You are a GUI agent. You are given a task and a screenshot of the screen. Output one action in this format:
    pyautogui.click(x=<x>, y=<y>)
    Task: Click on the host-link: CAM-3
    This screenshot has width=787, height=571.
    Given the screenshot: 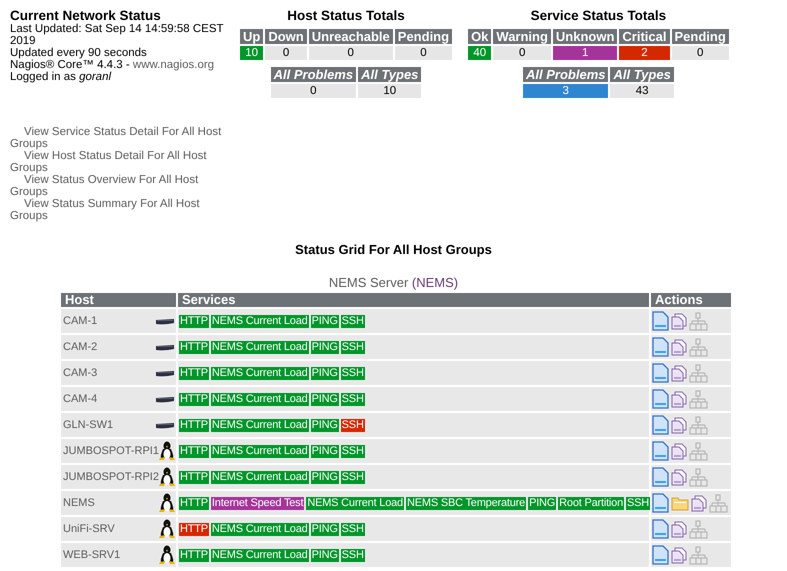 What is the action you would take?
    pyautogui.click(x=80, y=373)
    